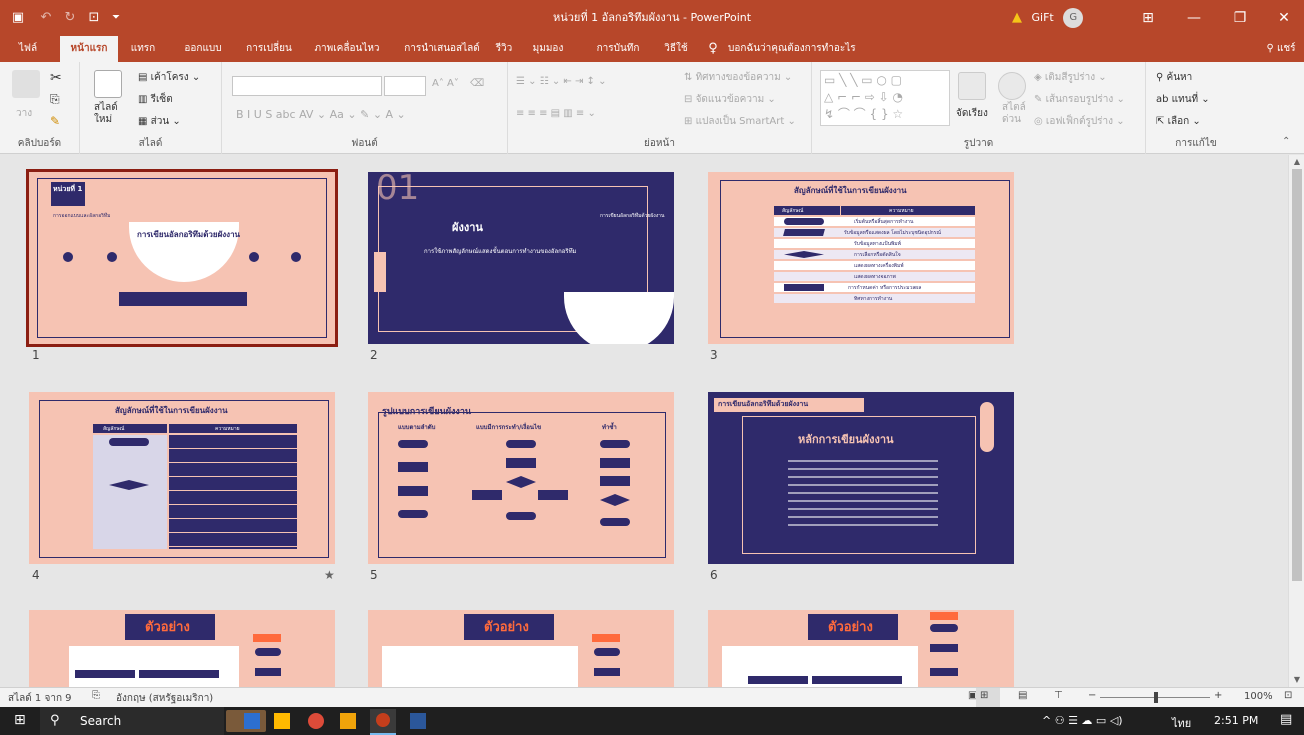  What do you see at coordinates (1156, 697) in the screenshot?
I see `zoom-slider-thumb` at bounding box center [1156, 697].